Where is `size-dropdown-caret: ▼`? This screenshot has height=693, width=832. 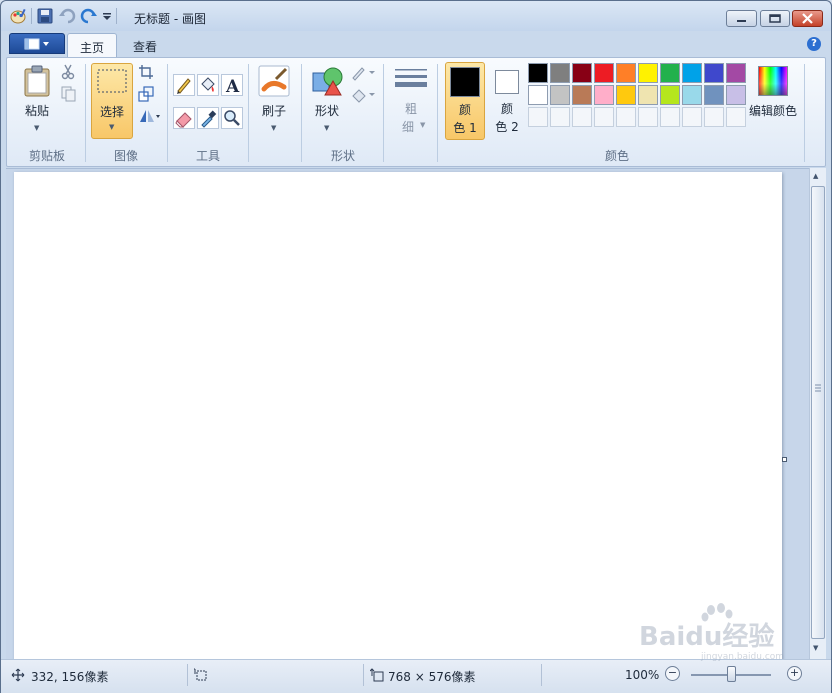
size-dropdown-caret: ▼ is located at coordinates (423, 125).